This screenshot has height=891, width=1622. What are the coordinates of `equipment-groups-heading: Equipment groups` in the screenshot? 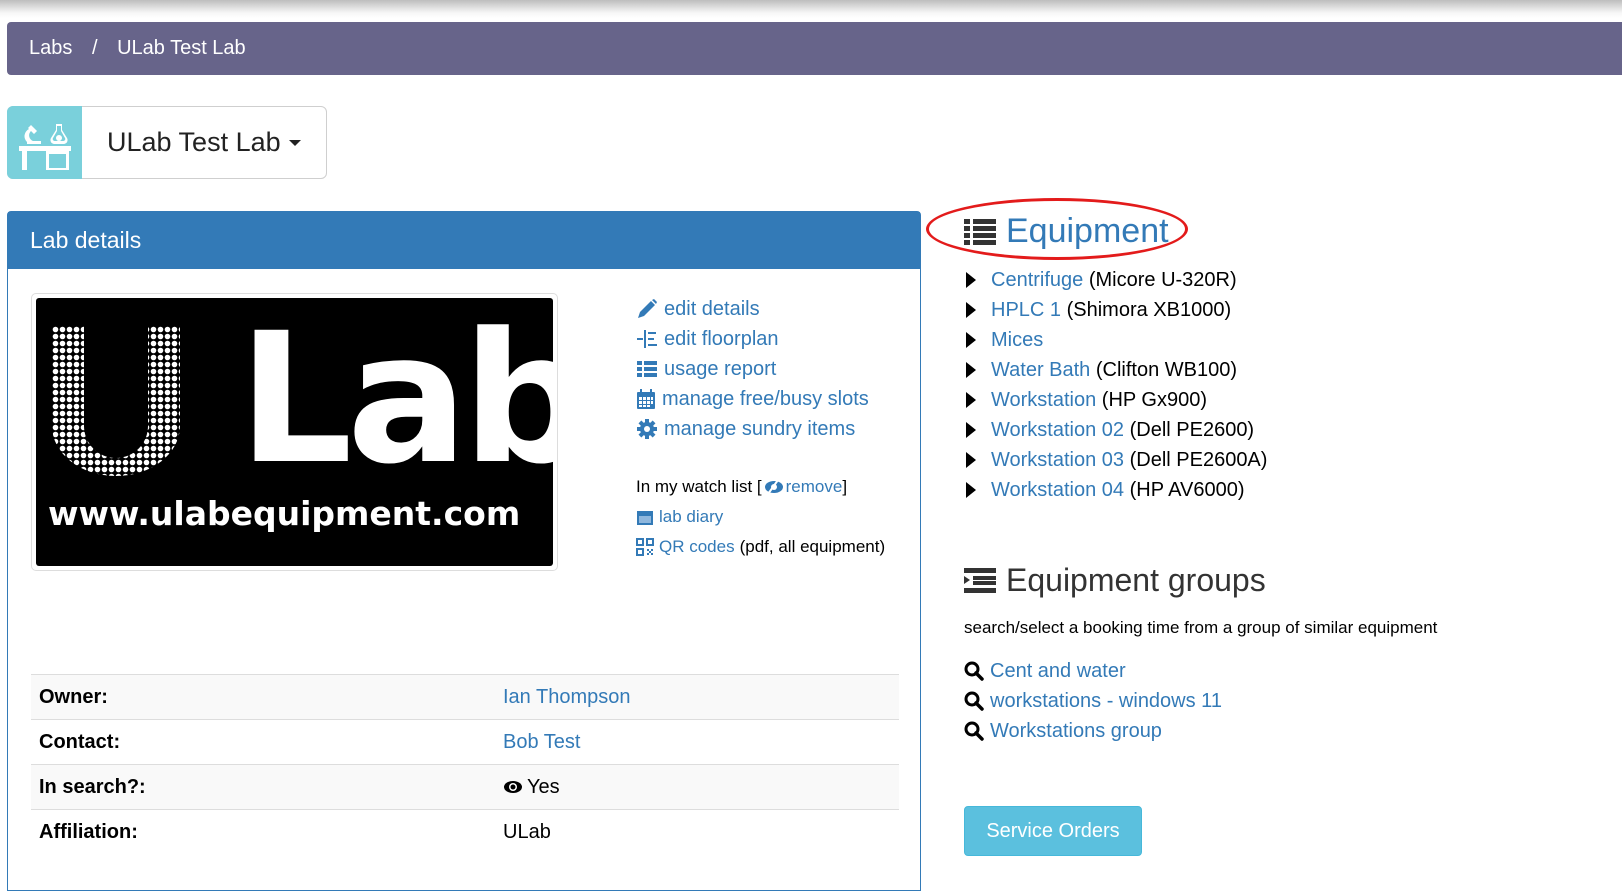 It's located at (1115, 580).